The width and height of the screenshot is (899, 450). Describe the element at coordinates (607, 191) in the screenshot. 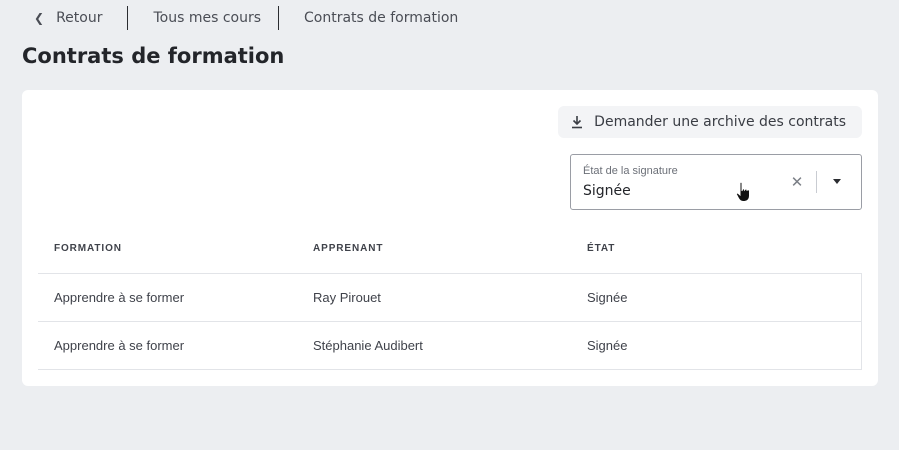

I see `signature-state-value: Signée` at that location.